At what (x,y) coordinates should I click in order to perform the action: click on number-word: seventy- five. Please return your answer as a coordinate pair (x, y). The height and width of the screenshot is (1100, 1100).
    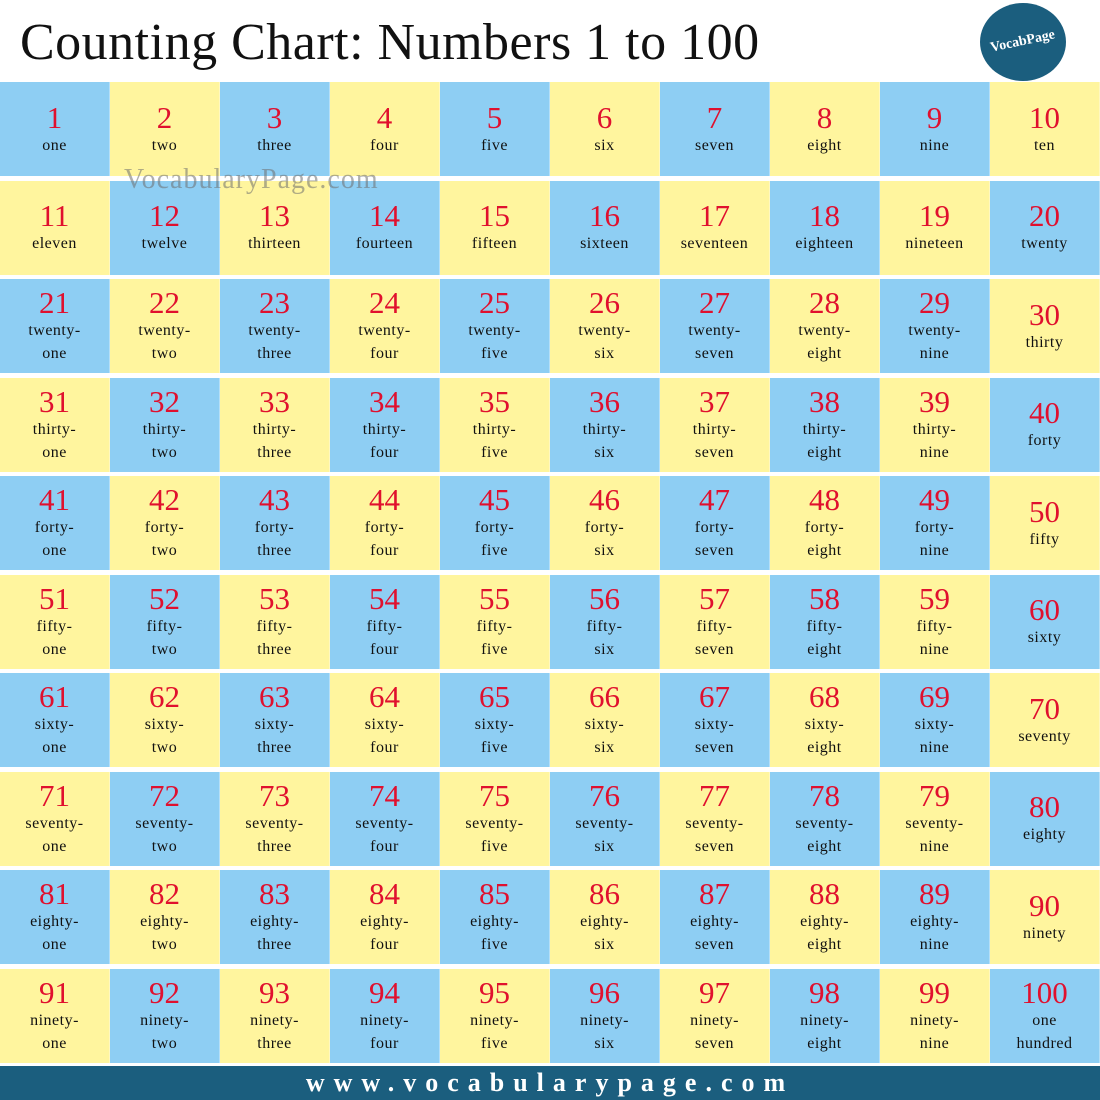
    Looking at the image, I should click on (494, 834).